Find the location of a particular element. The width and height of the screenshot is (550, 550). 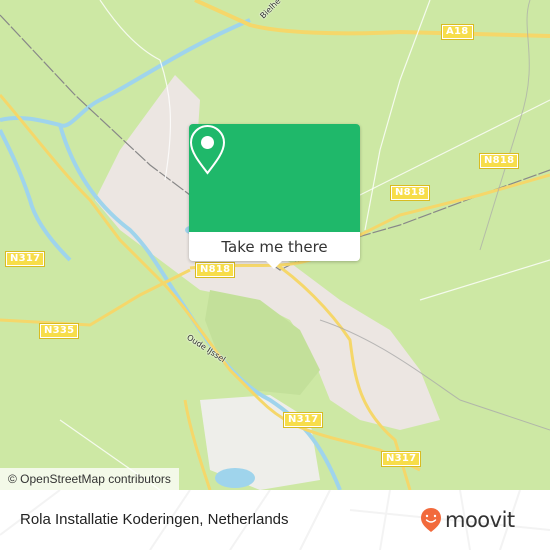

location-popup: Take me there is located at coordinates (274, 196).